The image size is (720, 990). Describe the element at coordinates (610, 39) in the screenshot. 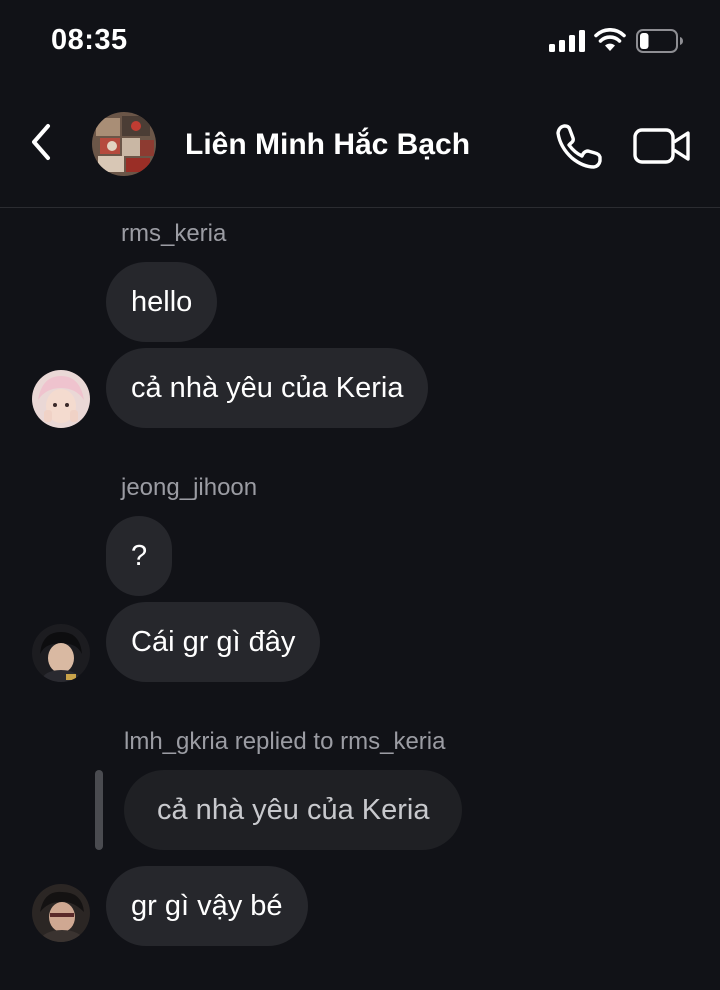

I see `wifi-icon` at that location.